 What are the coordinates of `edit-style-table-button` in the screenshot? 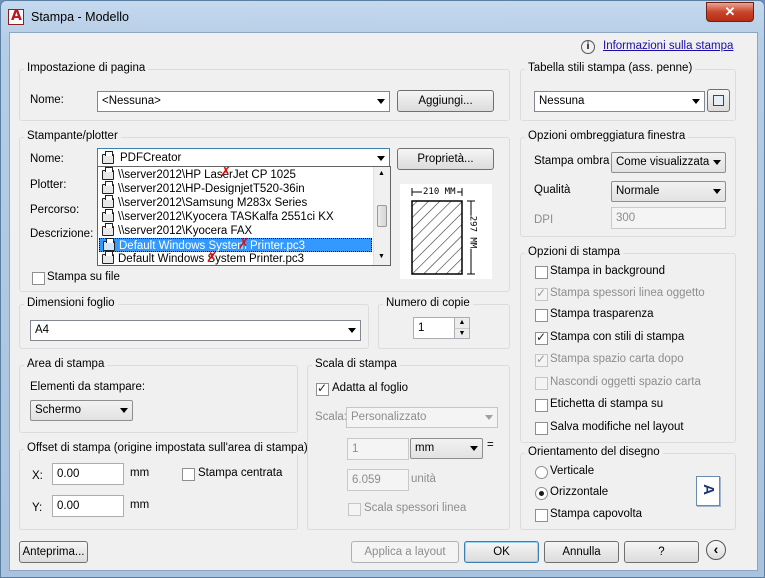 It's located at (718, 100).